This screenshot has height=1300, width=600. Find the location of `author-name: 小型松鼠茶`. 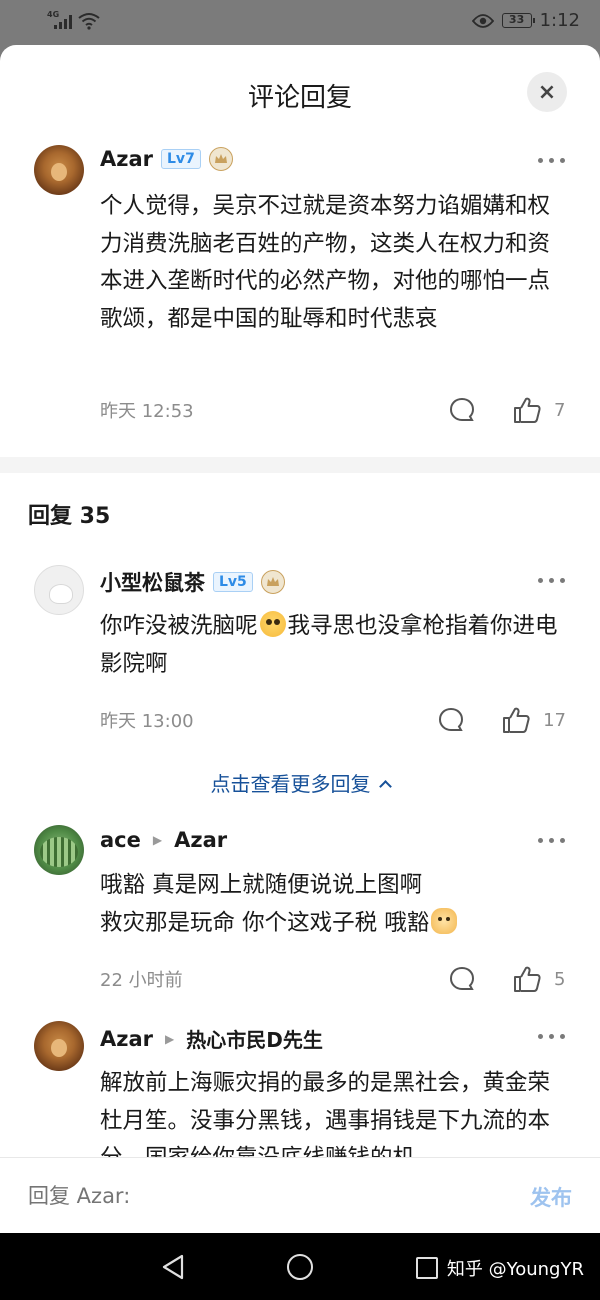

author-name: 小型松鼠茶 is located at coordinates (152, 582).